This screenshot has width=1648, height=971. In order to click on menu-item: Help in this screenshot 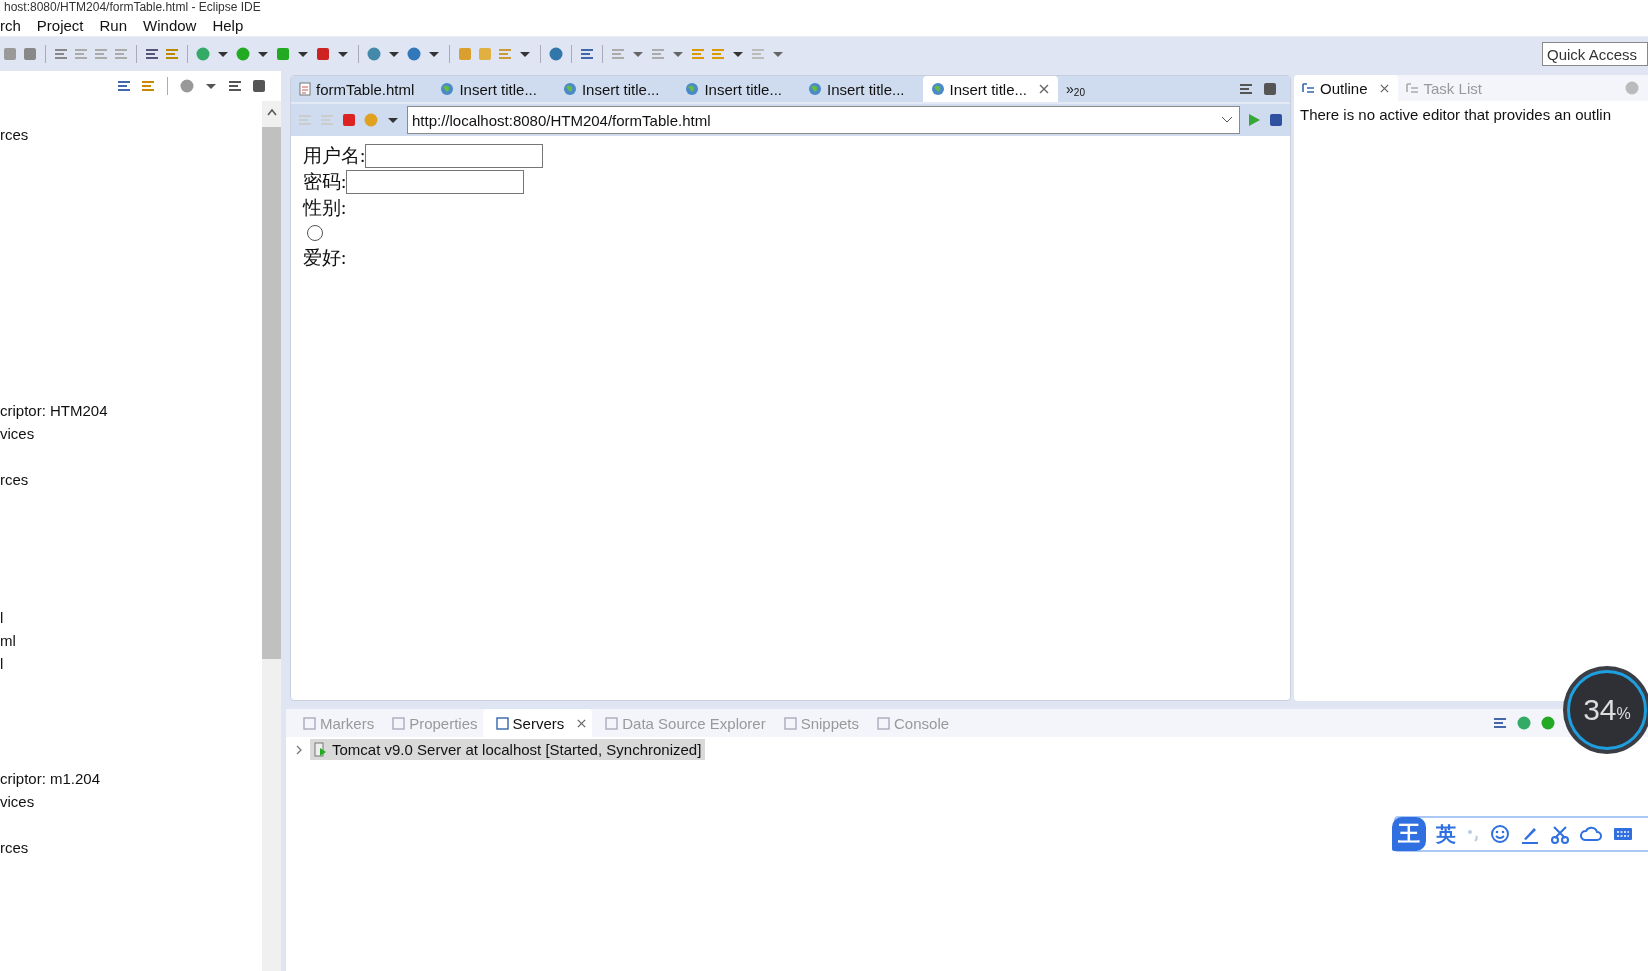, I will do `click(228, 25)`.